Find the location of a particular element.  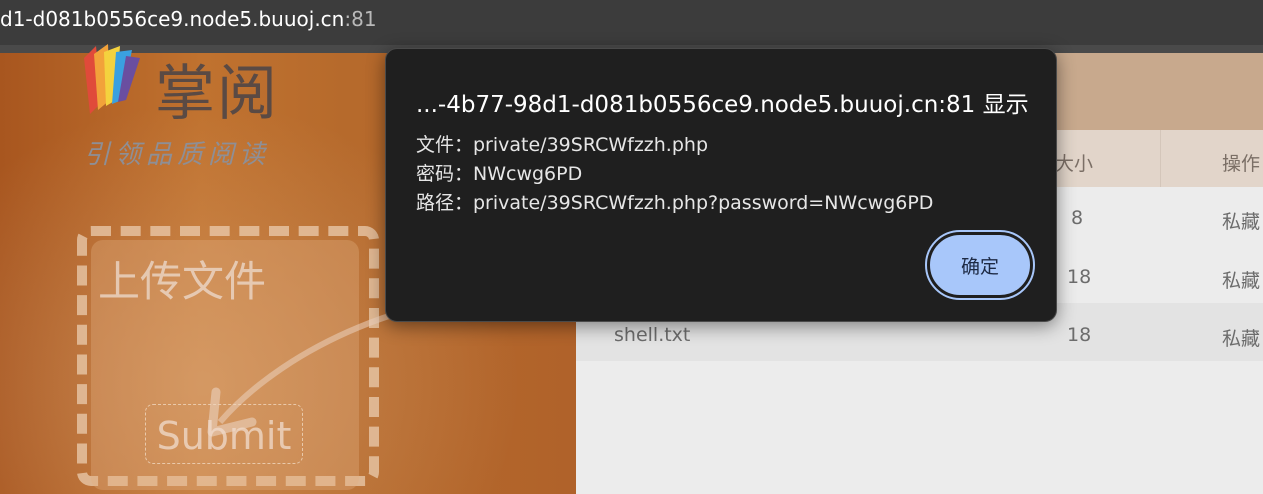

file-size: 8 is located at coordinates (1077, 218).